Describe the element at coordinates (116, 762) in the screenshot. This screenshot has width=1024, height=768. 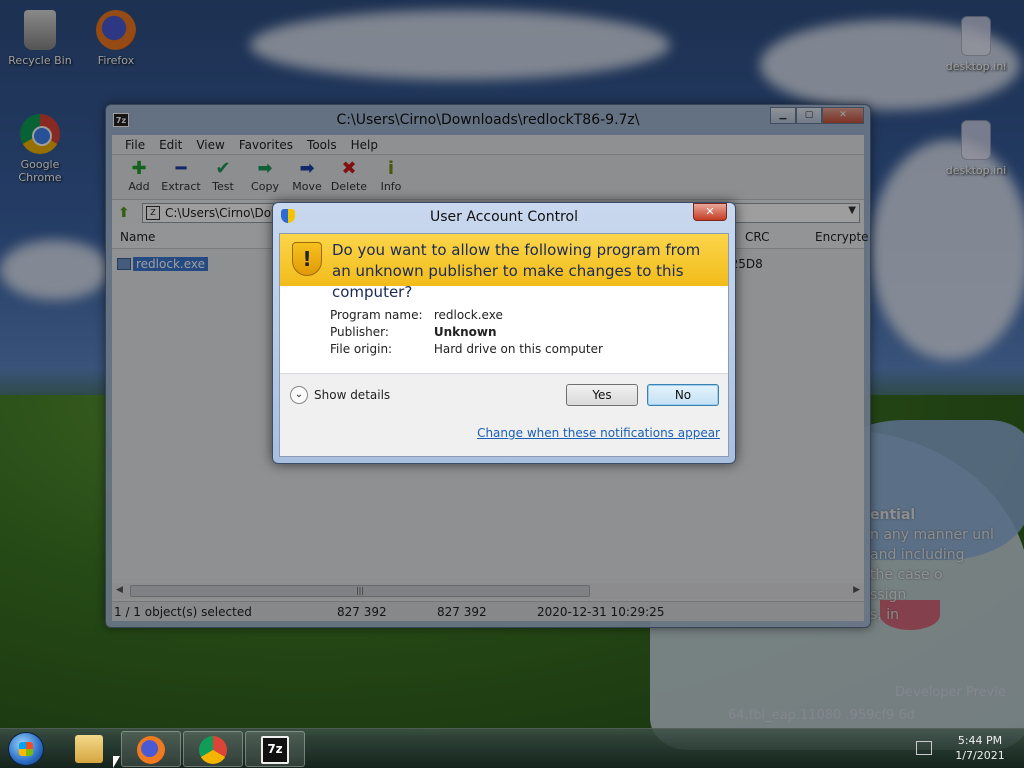
I see `mouse-cursor-icon` at that location.